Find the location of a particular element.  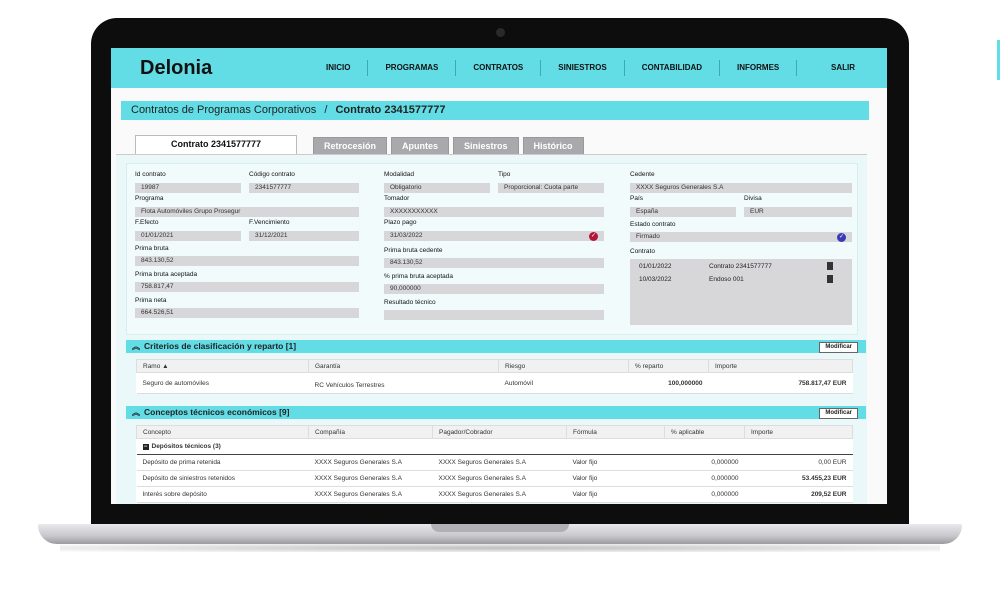

id-field: 19987 is located at coordinates (188, 188).